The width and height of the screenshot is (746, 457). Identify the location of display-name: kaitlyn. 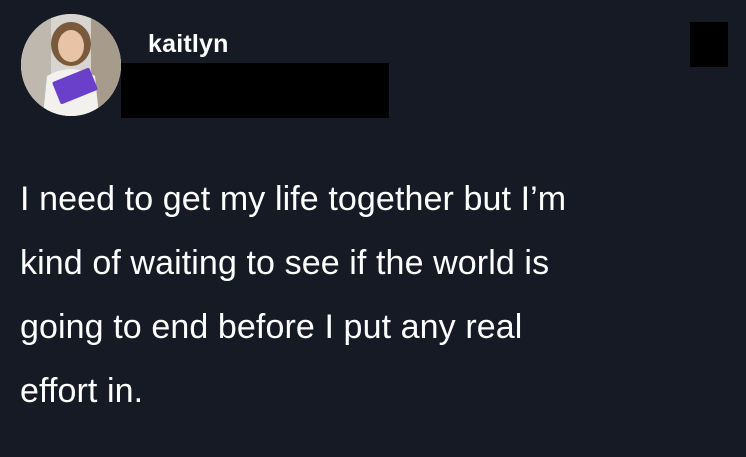
(188, 44).